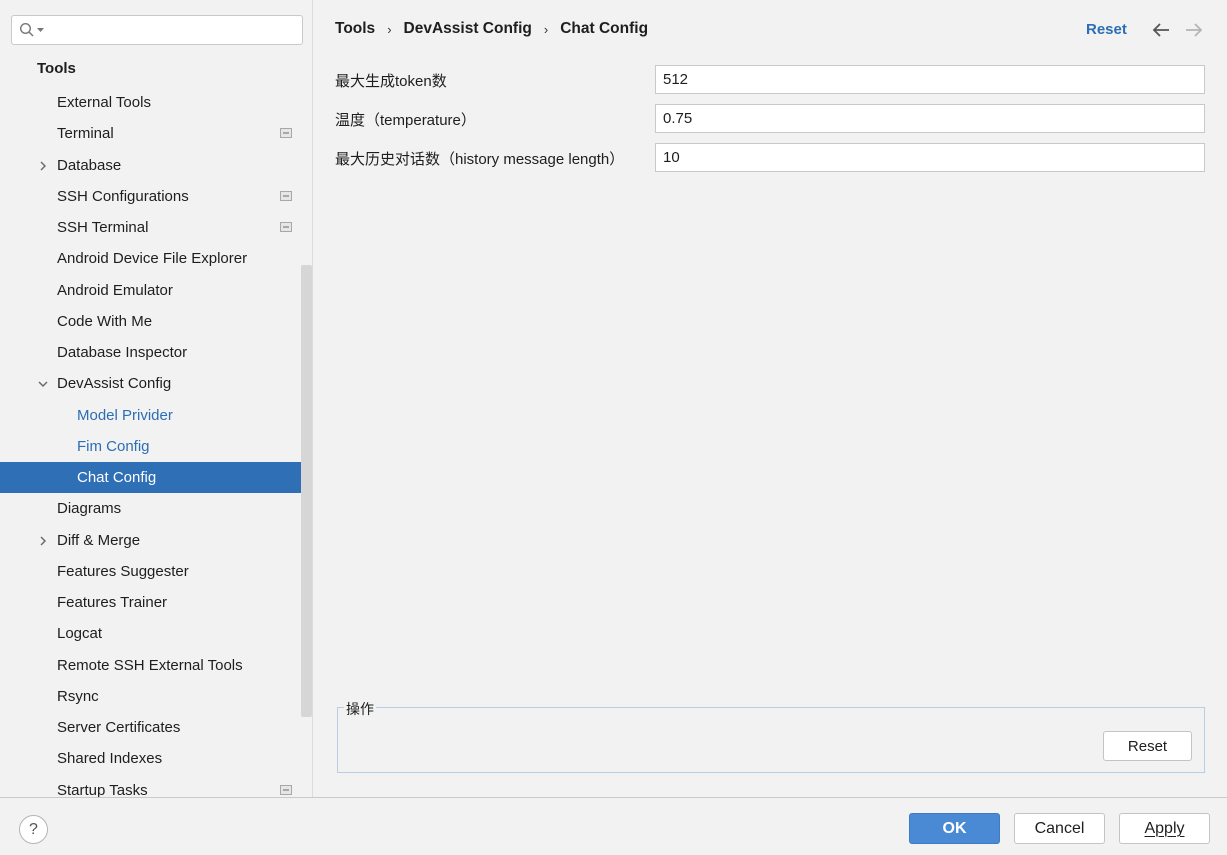 The image size is (1227, 855). I want to click on sidebar-item-android-emulator: Android Emulator, so click(156, 290).